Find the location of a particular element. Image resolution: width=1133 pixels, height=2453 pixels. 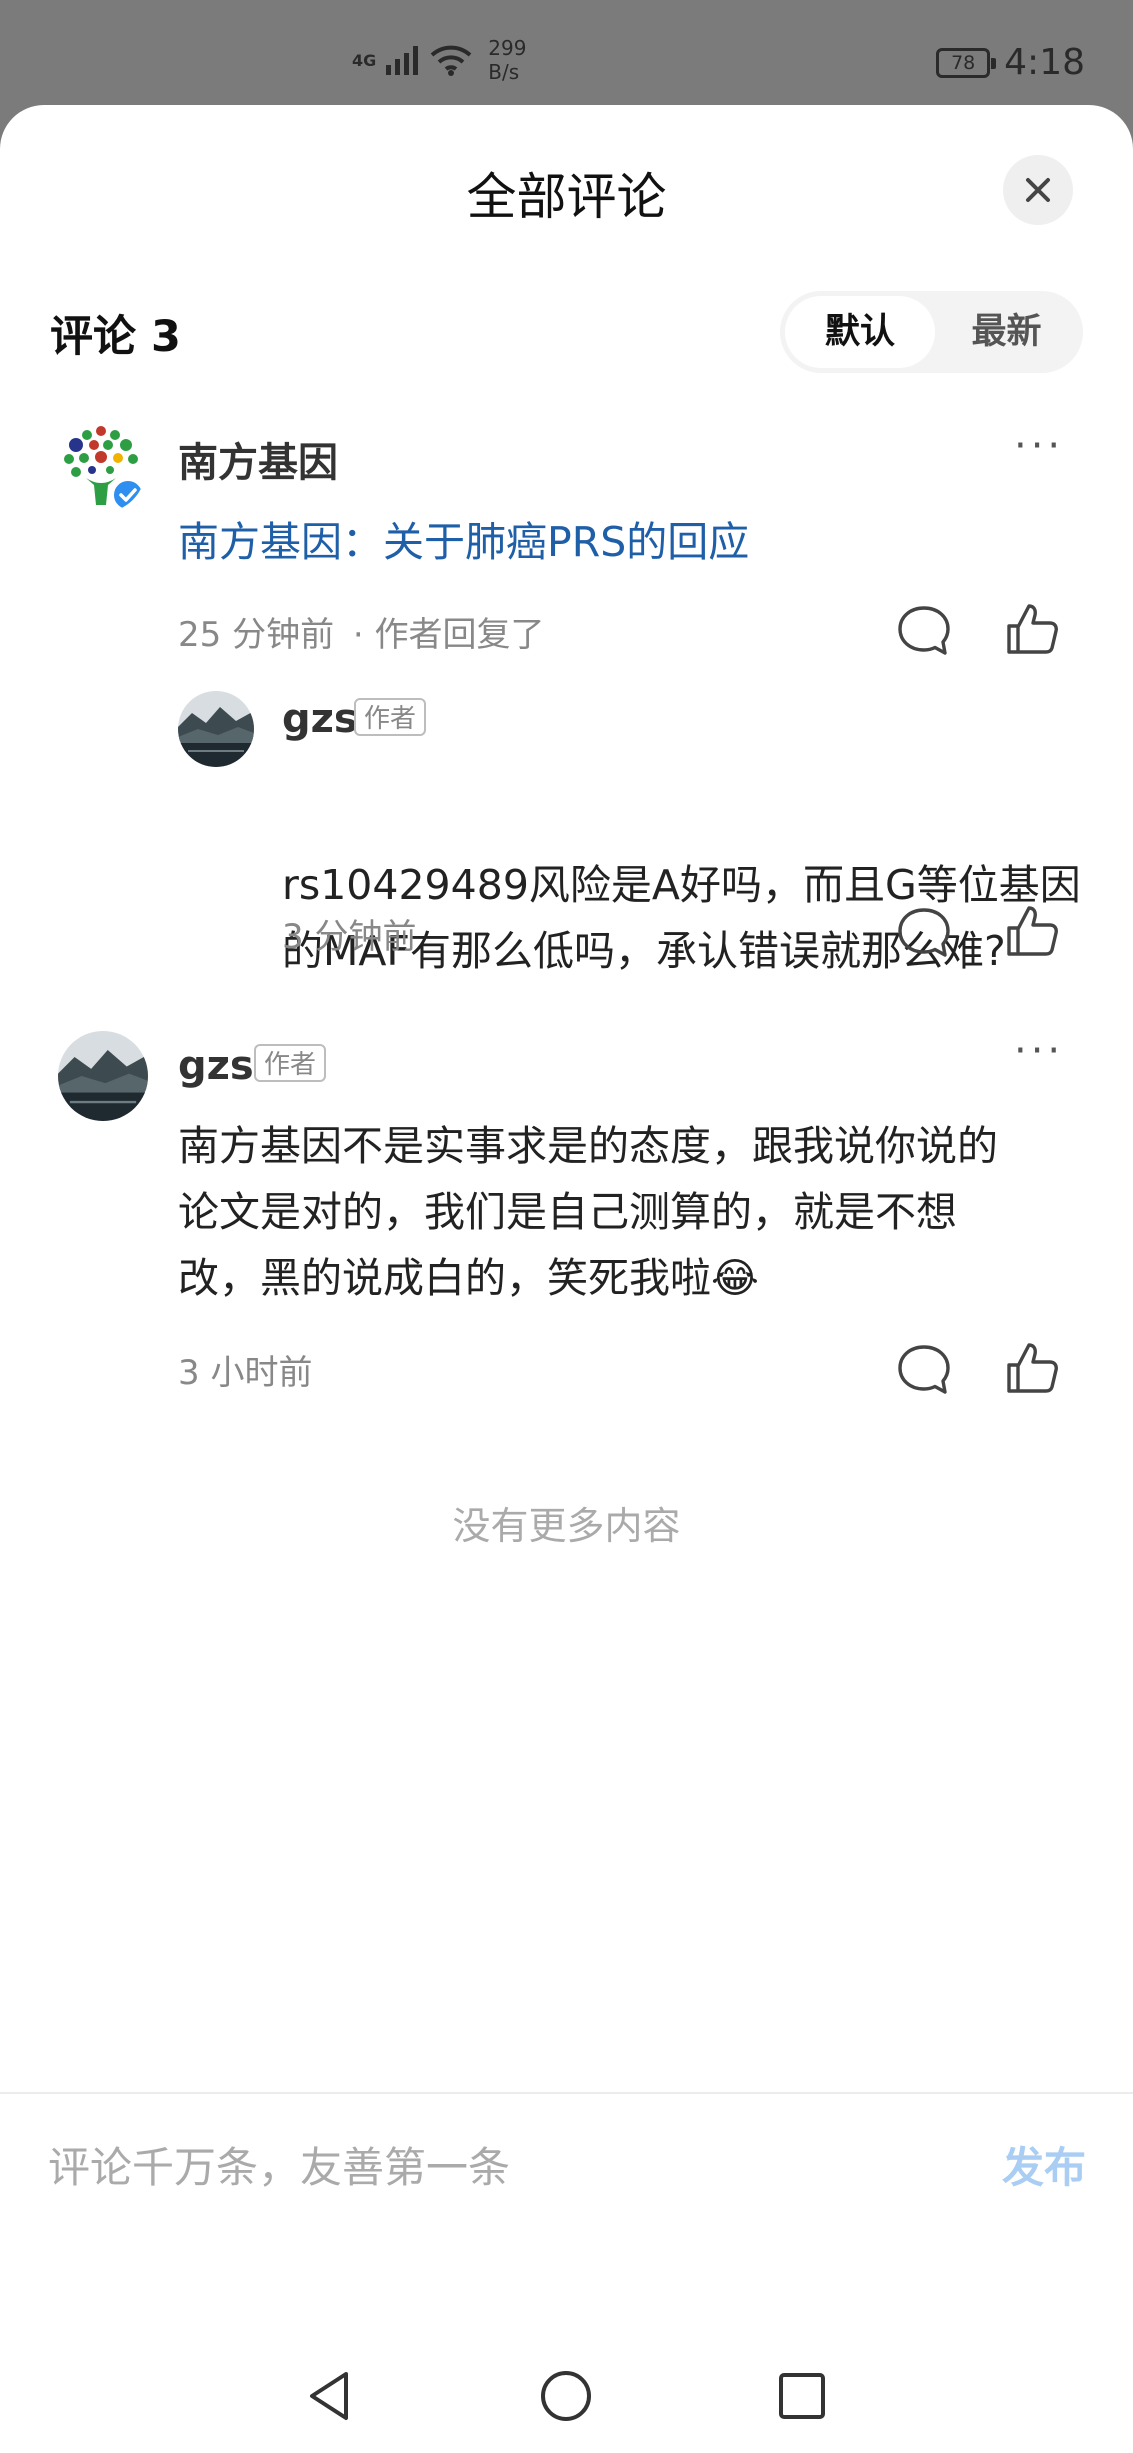

sheet-title: 全部评论 is located at coordinates (566, 197).